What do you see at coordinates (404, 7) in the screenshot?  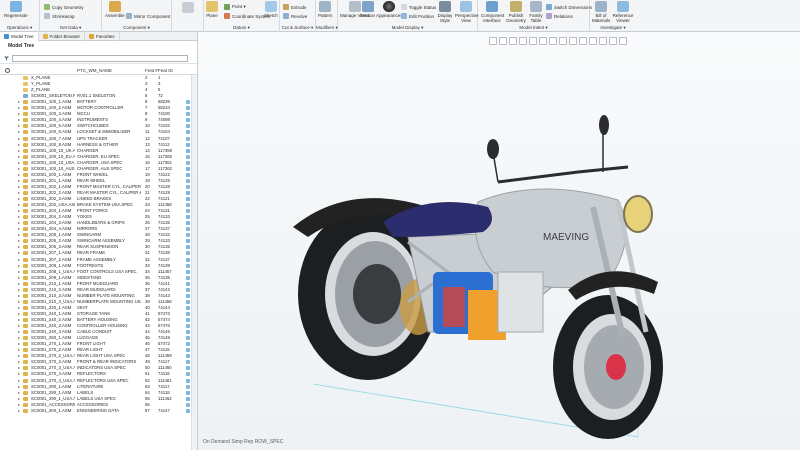 I see `toggle-status-icon` at bounding box center [404, 7].